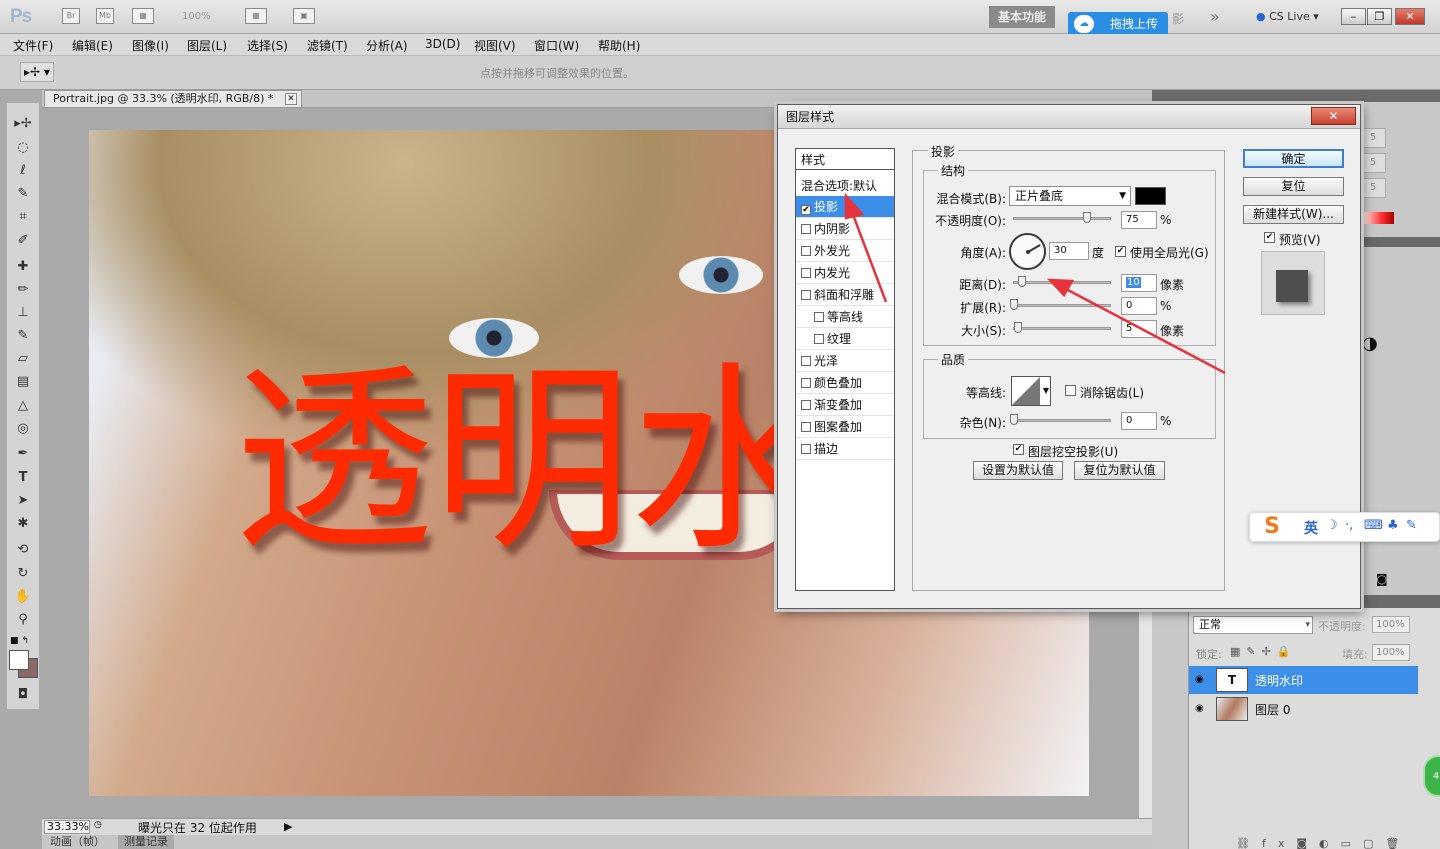  What do you see at coordinates (1293, 186) in the screenshot?
I see `reset-button: 复位` at bounding box center [1293, 186].